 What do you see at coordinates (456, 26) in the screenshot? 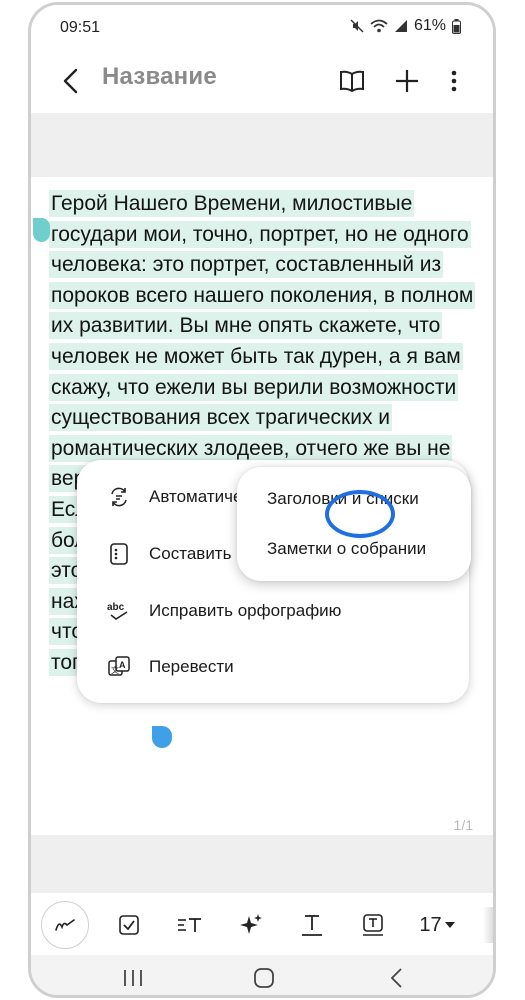
I see `battery-icon` at bounding box center [456, 26].